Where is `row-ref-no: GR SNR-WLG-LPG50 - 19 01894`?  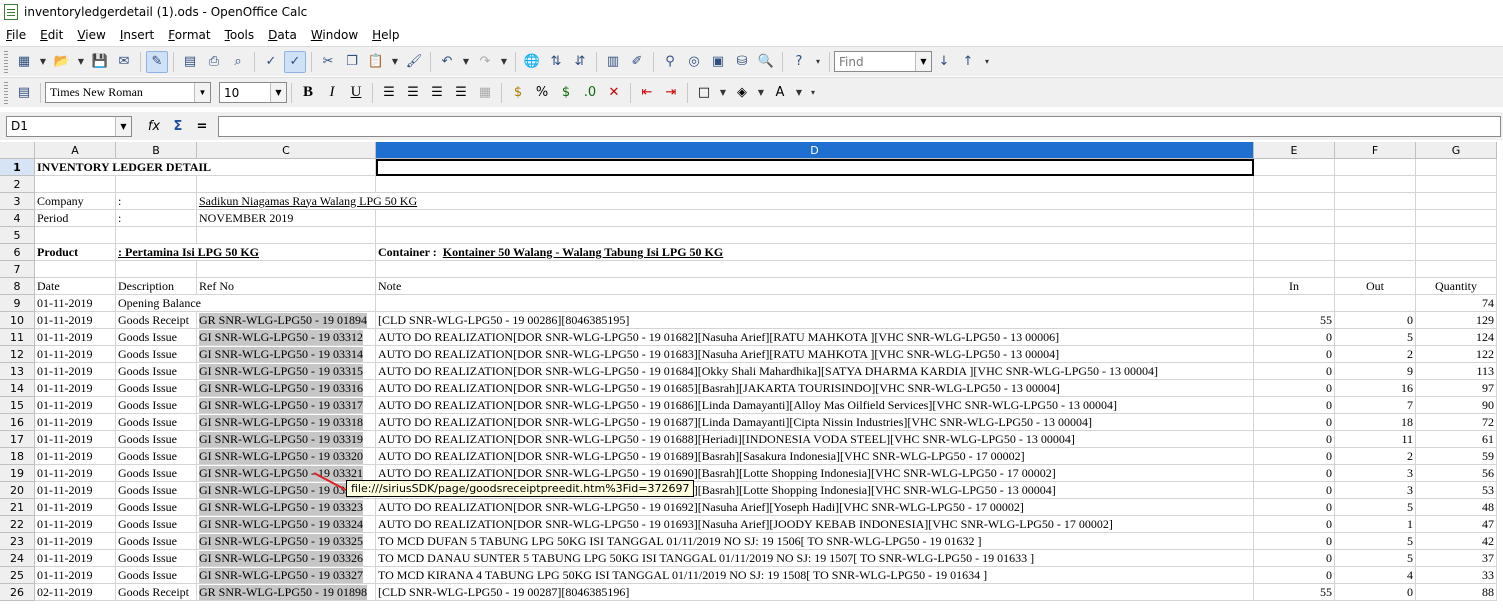 row-ref-no: GR SNR-WLG-LPG50 - 19 01894 is located at coordinates (286, 320).